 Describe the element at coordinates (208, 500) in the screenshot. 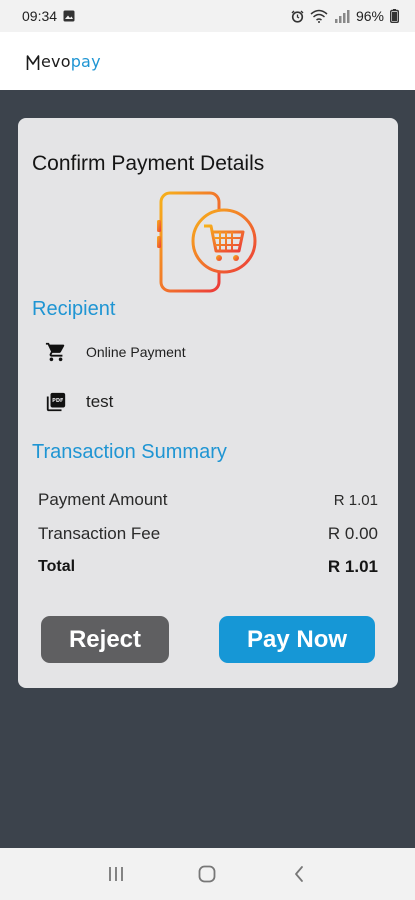

I see `summary-row-payment-amount: Payment Amount R 1.01` at that location.